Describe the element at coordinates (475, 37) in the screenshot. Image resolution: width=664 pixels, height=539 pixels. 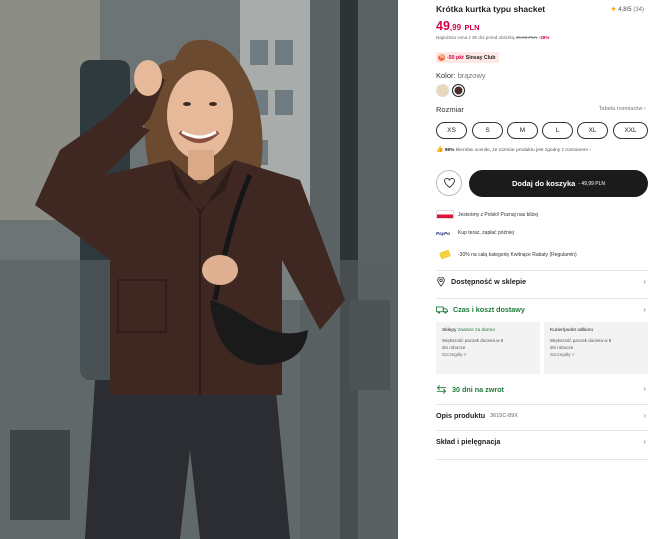
I see `lowest-price-text: Najniższa cena z 30 dni przed obniżką` at that location.